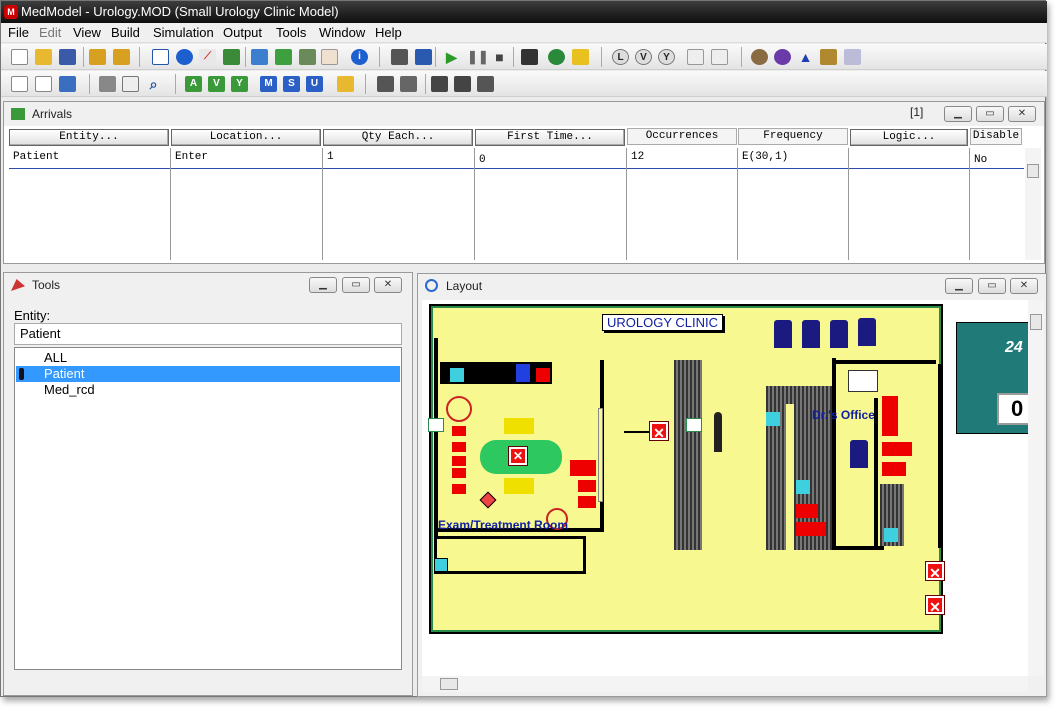  Describe the element at coordinates (239, 84) in the screenshot. I see `letter-y-icon: Y` at that location.